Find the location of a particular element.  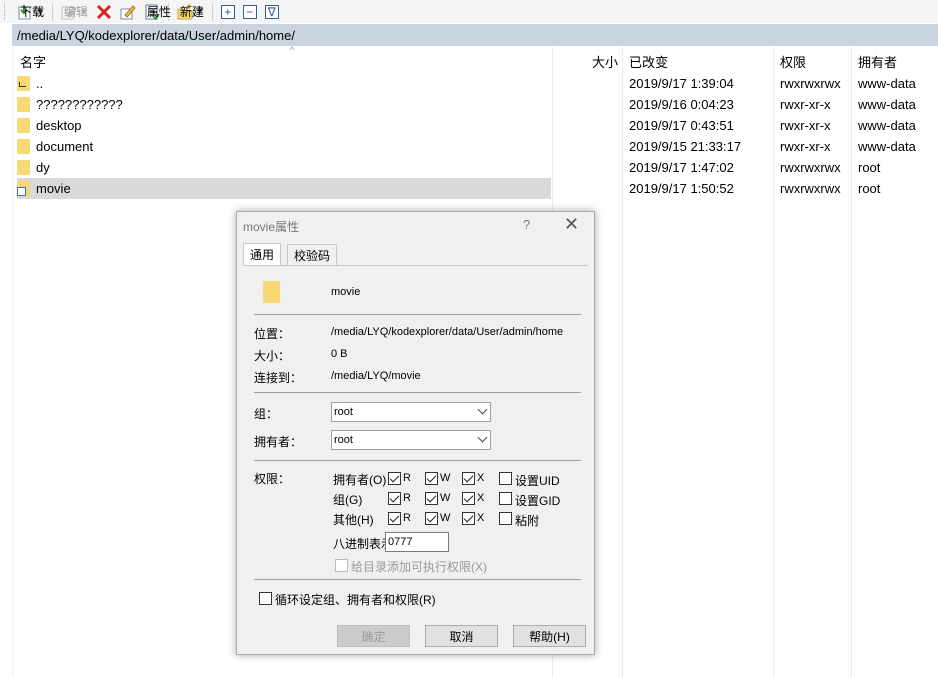

setuid-checkbox is located at coordinates (505, 478).